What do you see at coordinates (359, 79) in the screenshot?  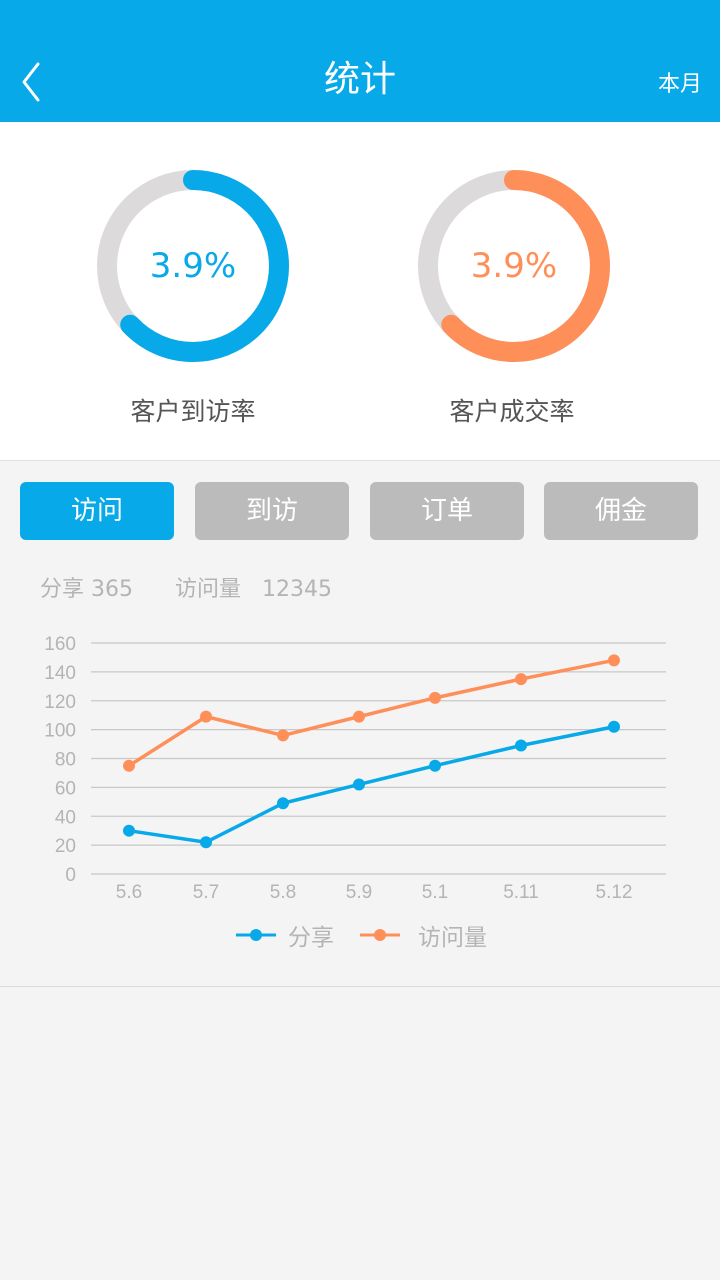 I see `page-title: 统计` at bounding box center [359, 79].